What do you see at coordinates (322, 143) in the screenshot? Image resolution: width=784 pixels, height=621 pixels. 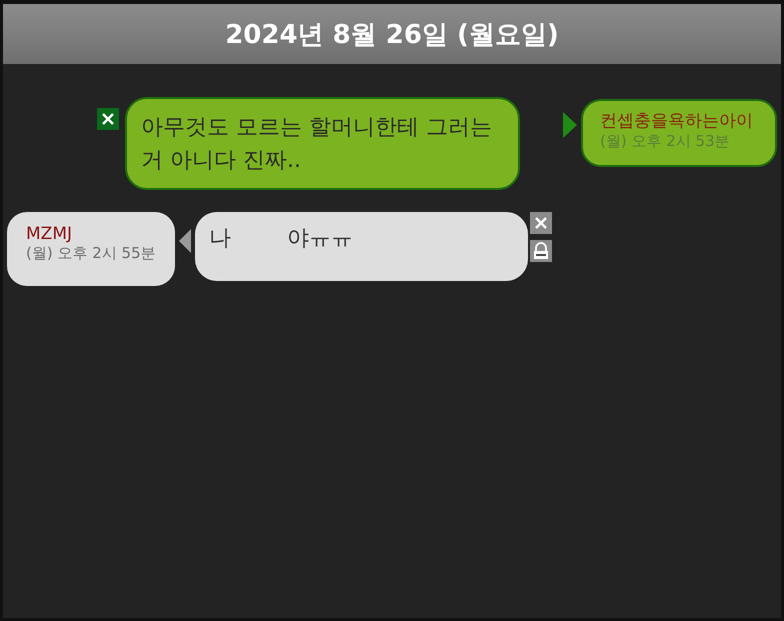 I see `message-bubble: 아무것도 모르는 할머니한테 그러는거 아니다 진짜..` at bounding box center [322, 143].